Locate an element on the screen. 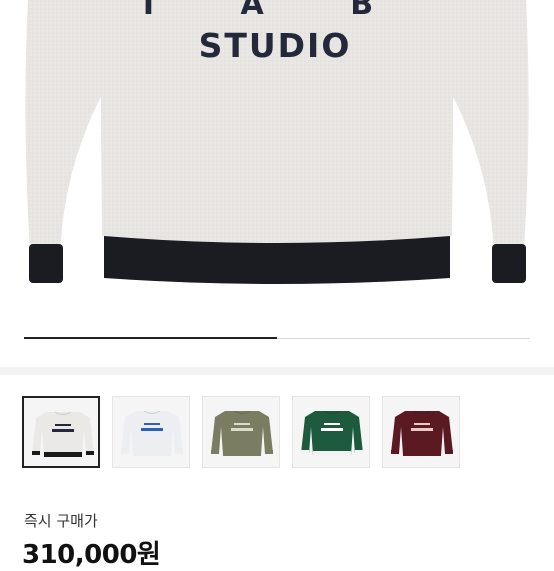 The image size is (554, 571). left-cuff is located at coordinates (46, 263).